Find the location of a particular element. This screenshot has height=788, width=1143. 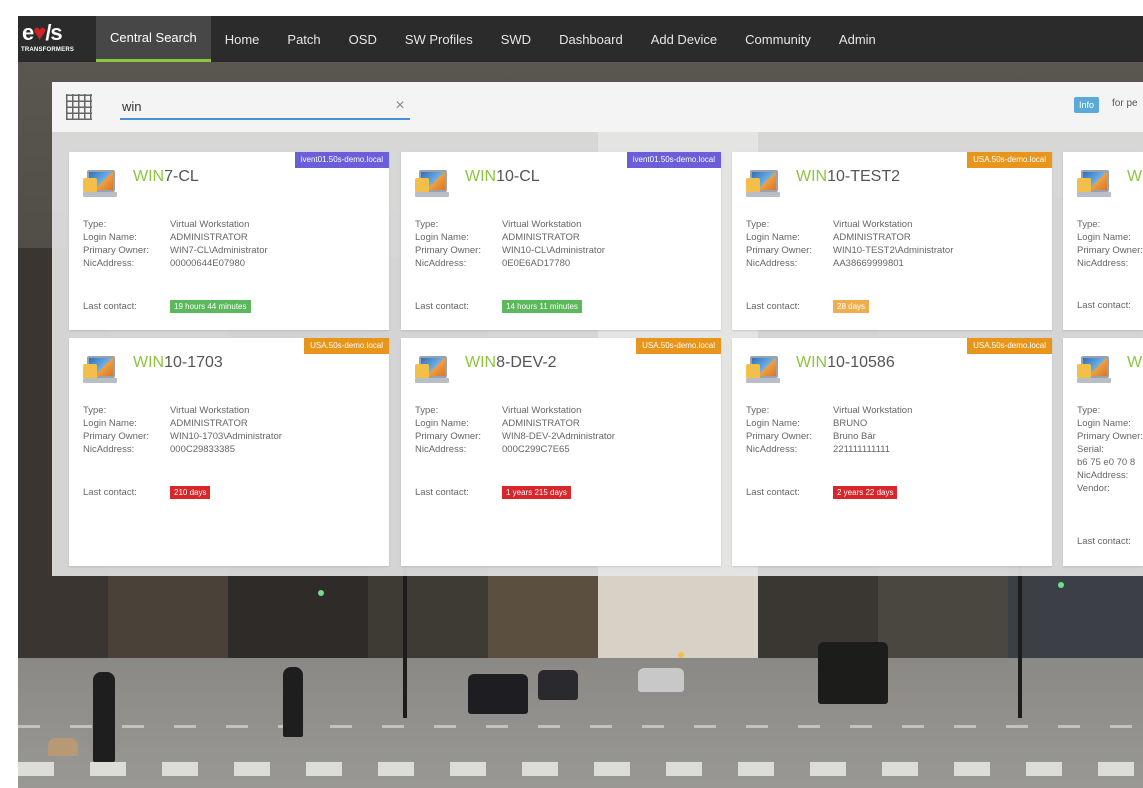

nav-community: Community is located at coordinates (778, 39).